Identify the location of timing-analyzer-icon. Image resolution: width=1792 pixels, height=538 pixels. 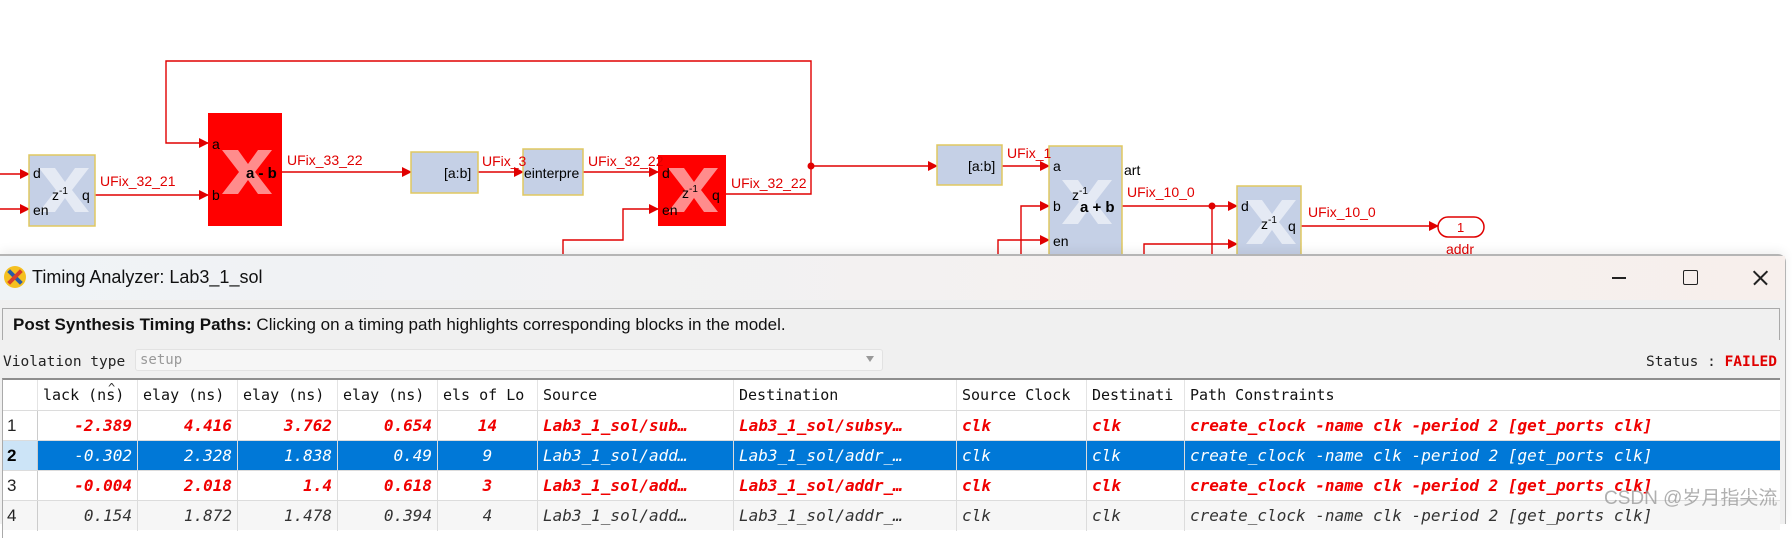
(15, 277).